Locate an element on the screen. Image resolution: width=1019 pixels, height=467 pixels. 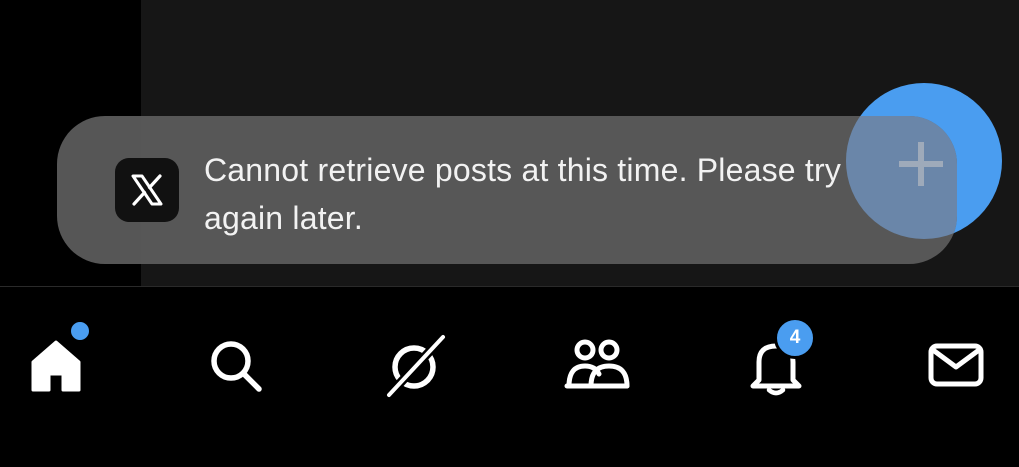
search-icon is located at coordinates (236, 366).